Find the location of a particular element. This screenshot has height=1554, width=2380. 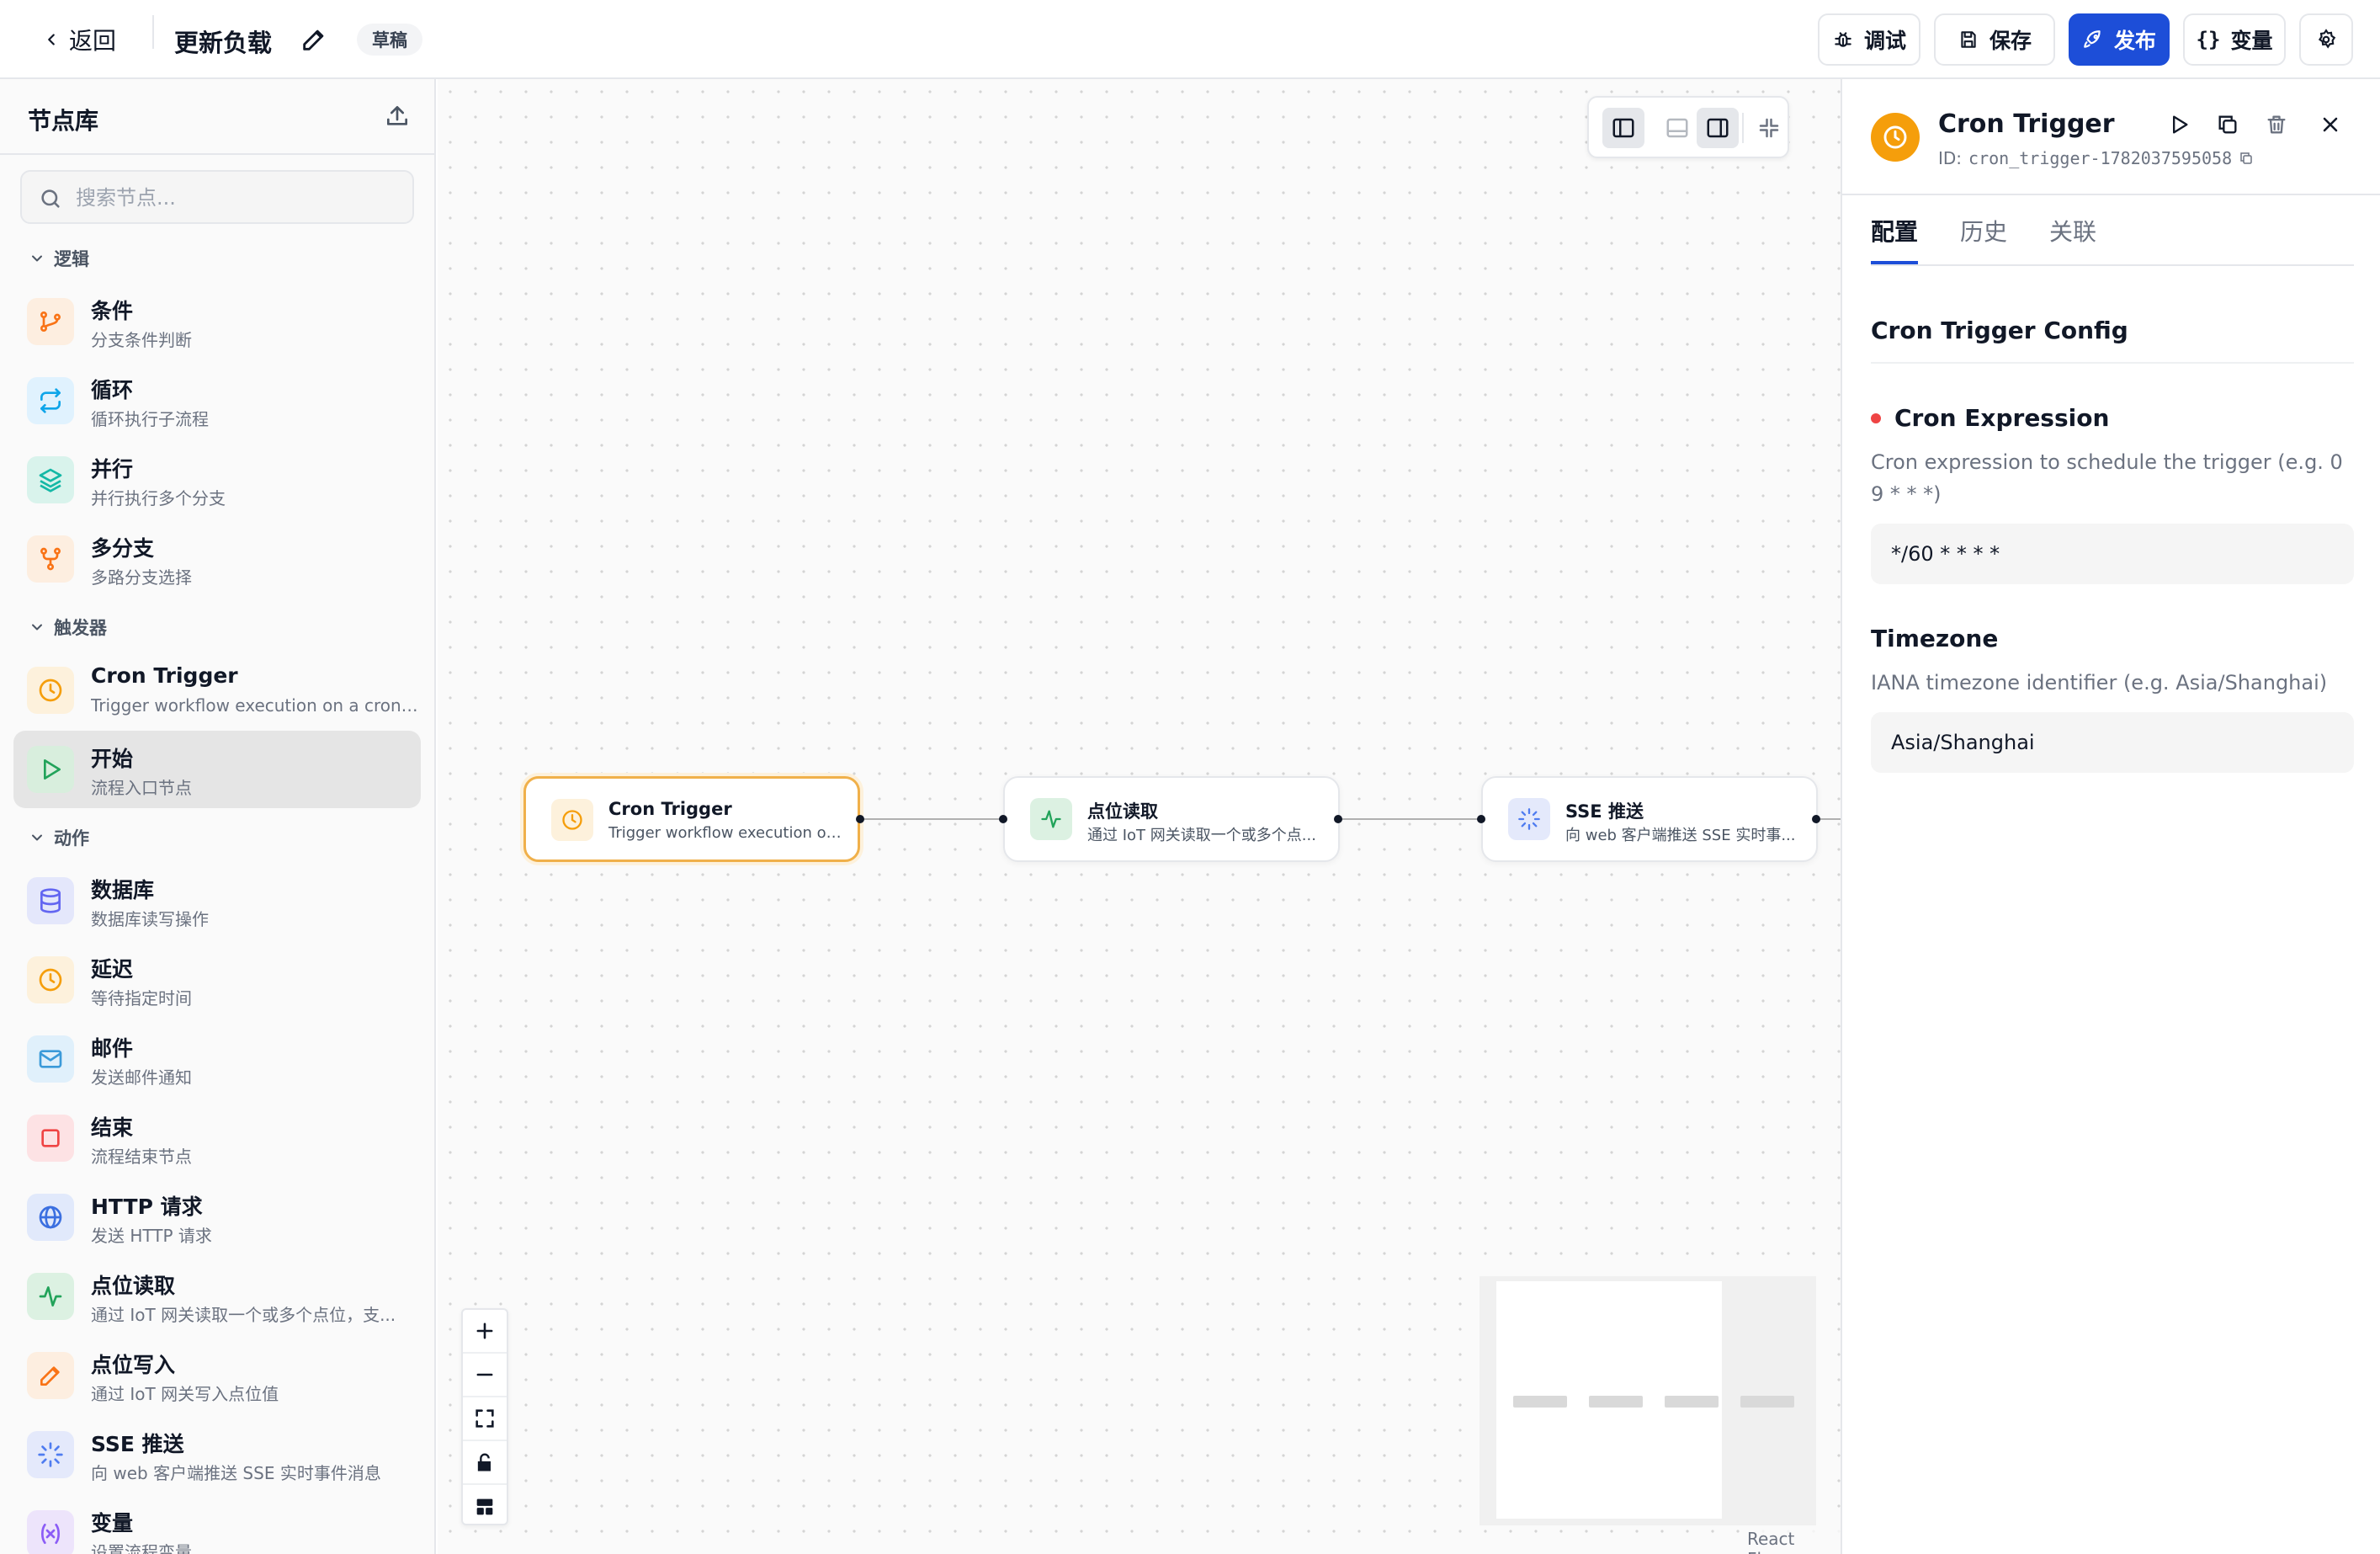

tab-config: 配置 is located at coordinates (1895, 239).